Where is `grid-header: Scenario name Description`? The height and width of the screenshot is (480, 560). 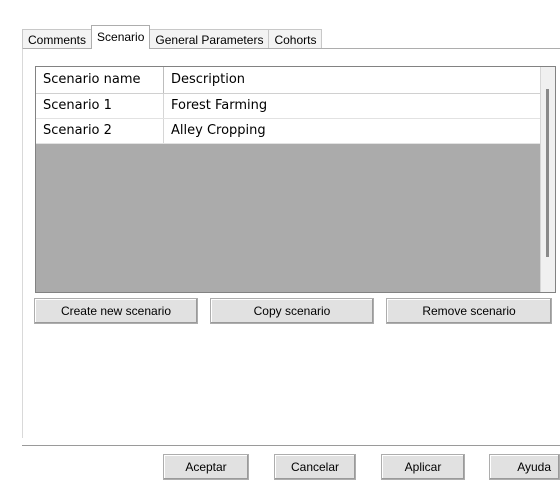 grid-header: Scenario name Description is located at coordinates (288, 80).